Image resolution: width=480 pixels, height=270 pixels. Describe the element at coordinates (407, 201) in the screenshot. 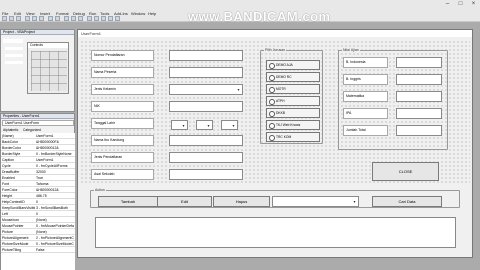

I see `cari-data-button: Cari Data` at that location.